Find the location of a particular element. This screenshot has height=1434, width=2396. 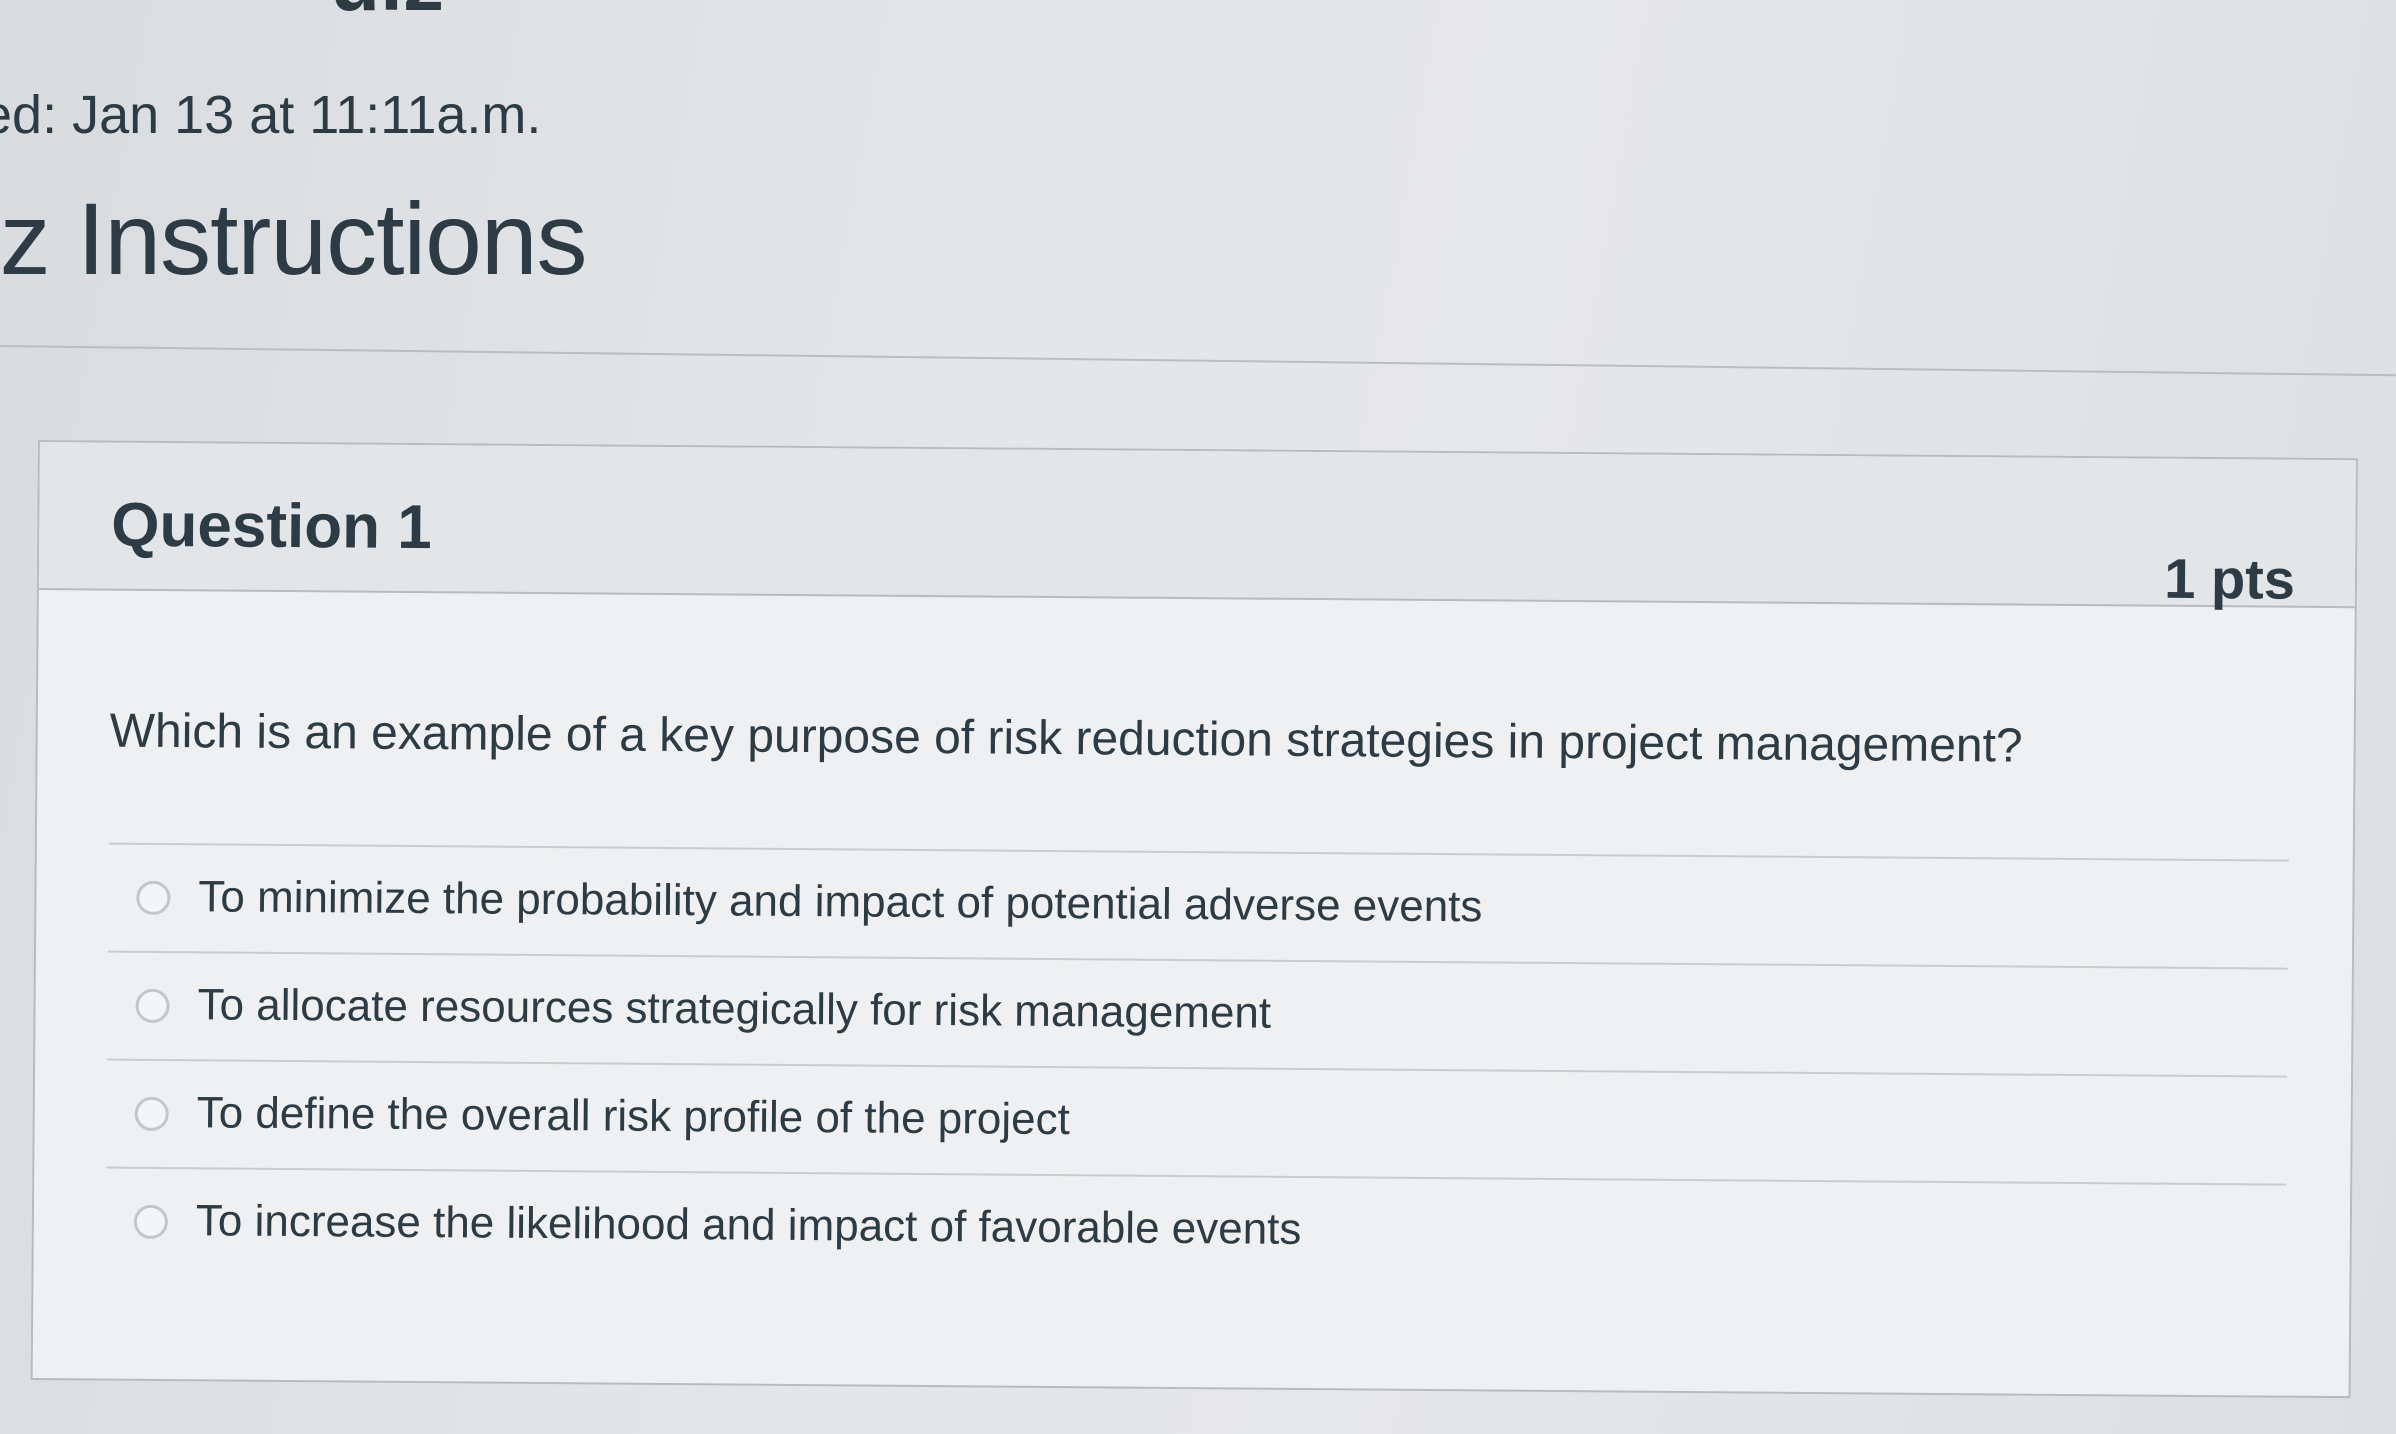

quiz-title: uiz is located at coordinates (387, 12).